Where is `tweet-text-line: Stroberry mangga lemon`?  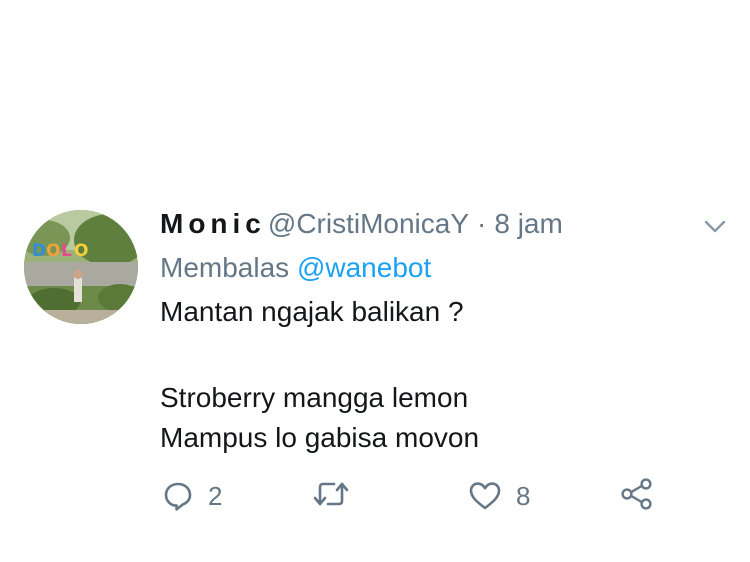 tweet-text-line: Stroberry mangga lemon is located at coordinates (314, 397).